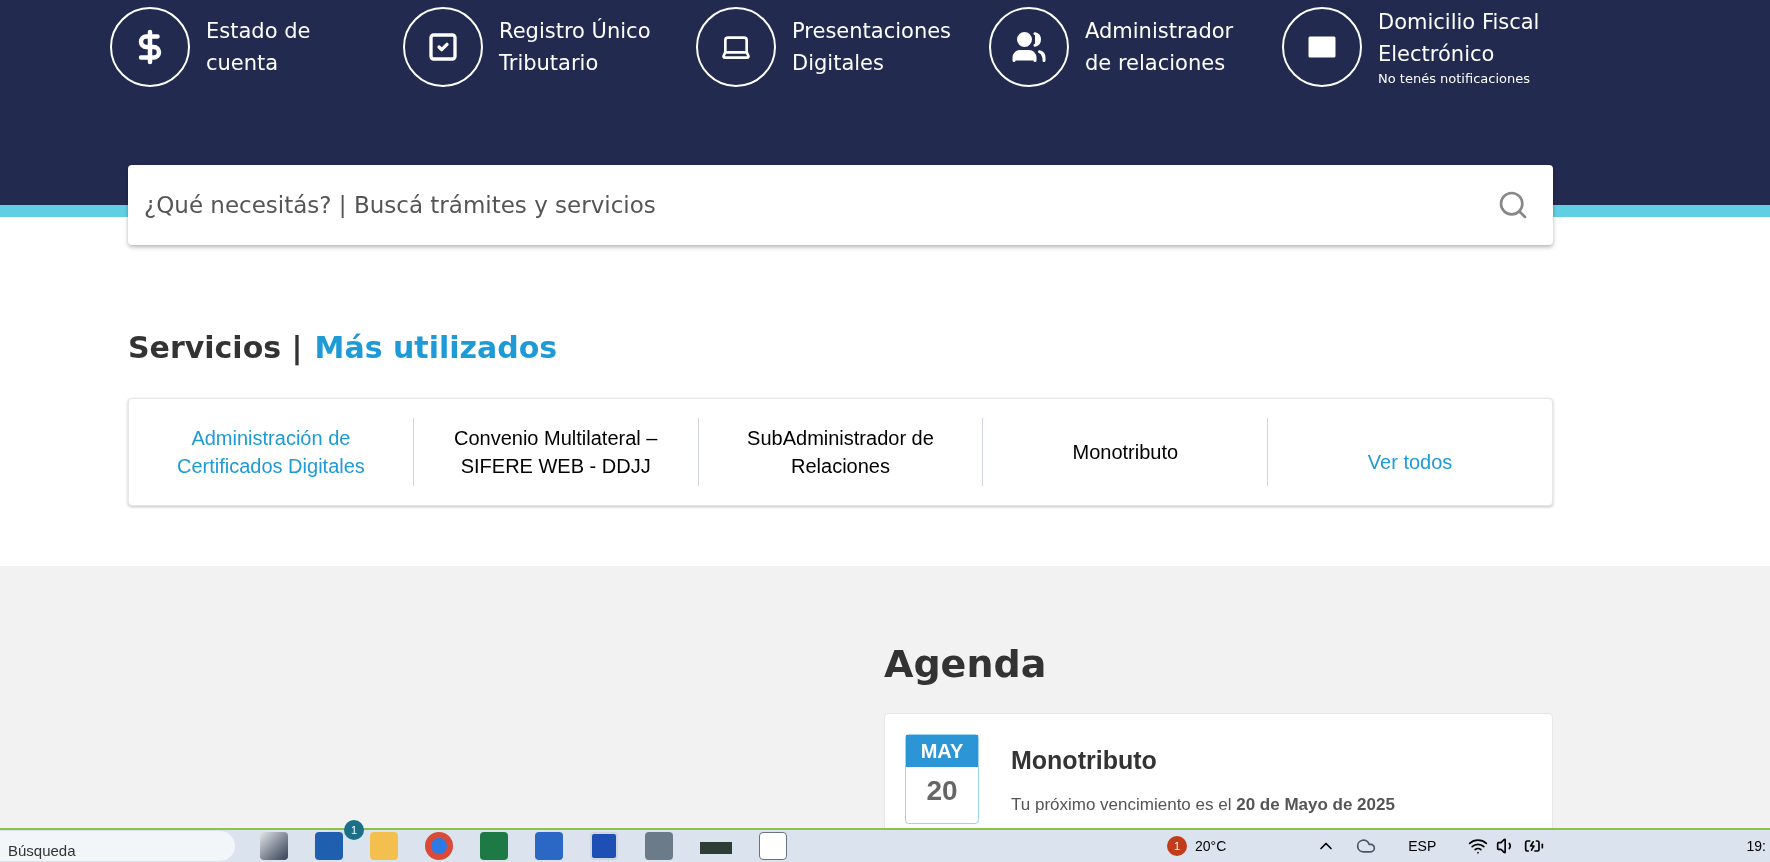  I want to click on event-title: Monotributo, so click(1084, 760).